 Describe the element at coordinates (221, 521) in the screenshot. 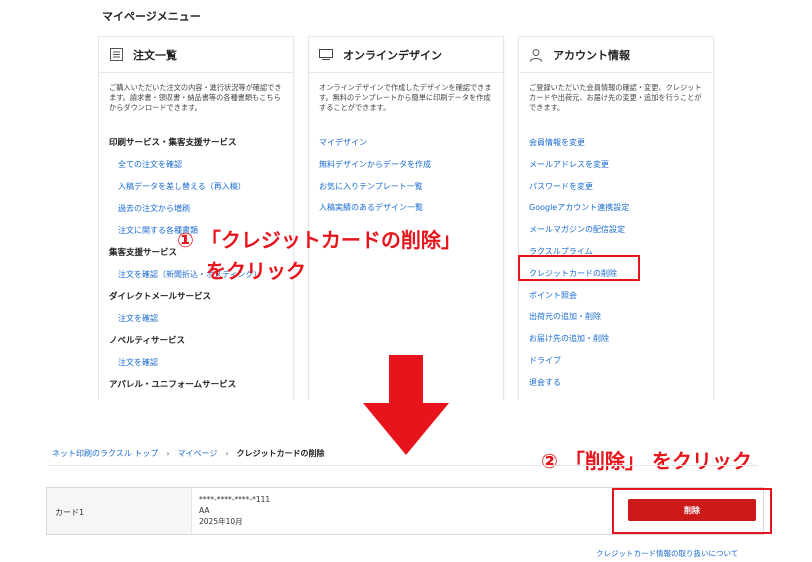

I see `card-expiry: 2025年10月` at that location.